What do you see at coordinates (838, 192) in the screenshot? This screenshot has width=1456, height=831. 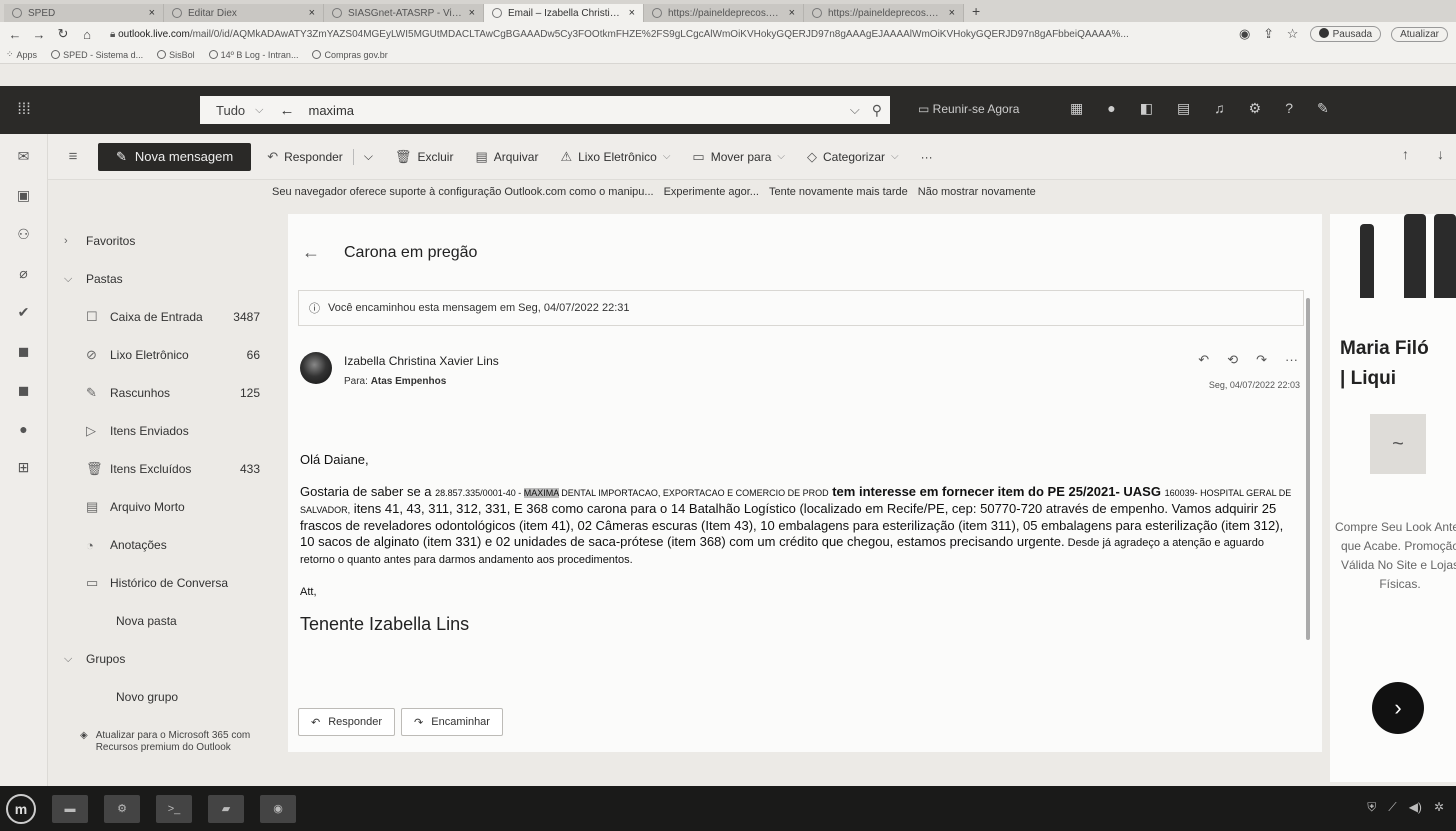 I see `try-later-link: Tente novamente mais tarde` at bounding box center [838, 192].